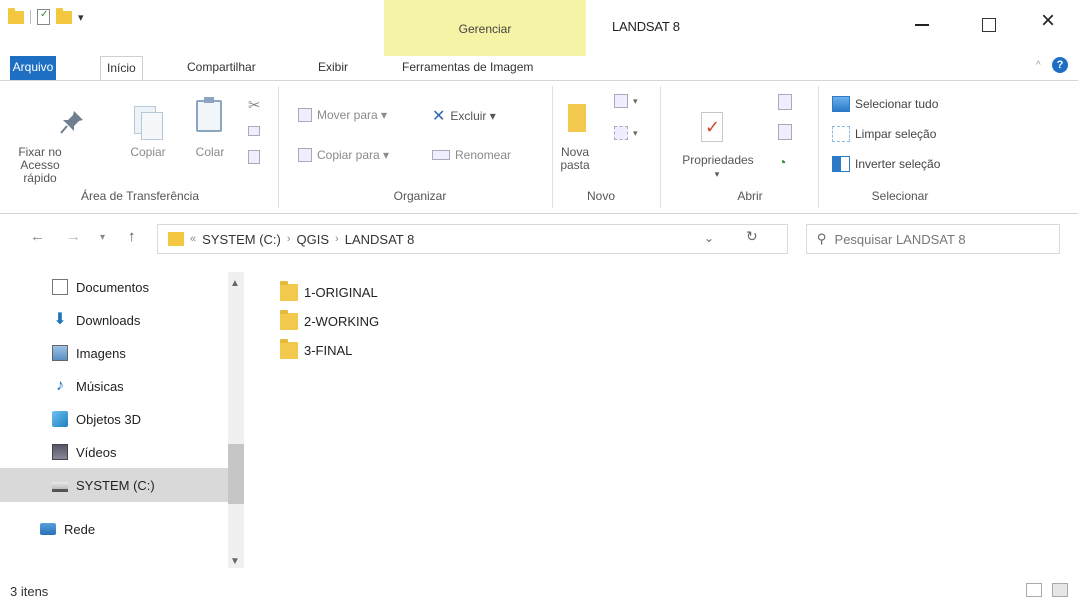 This screenshot has height=603, width=1078. I want to click on search-placeholder: Pesquisar LANDSAT 8, so click(900, 239).